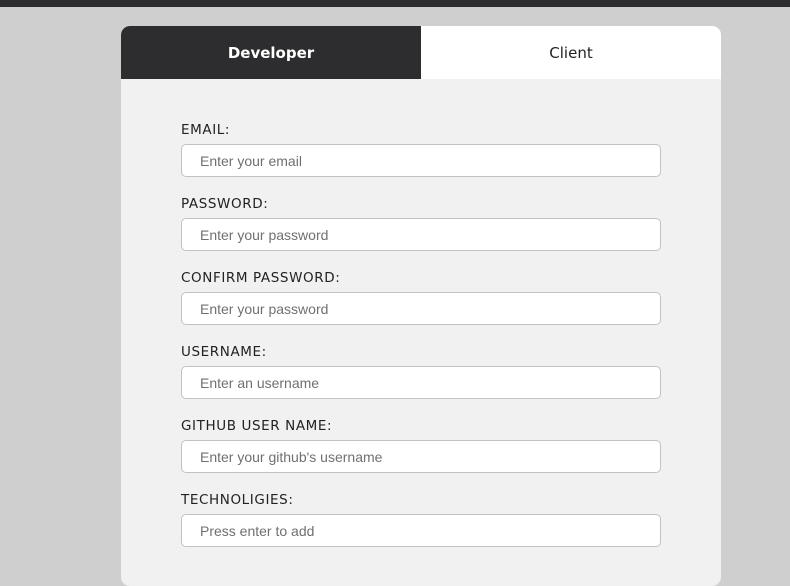 The height and width of the screenshot is (586, 790). I want to click on password-group: PASSWORD:, so click(421, 232).